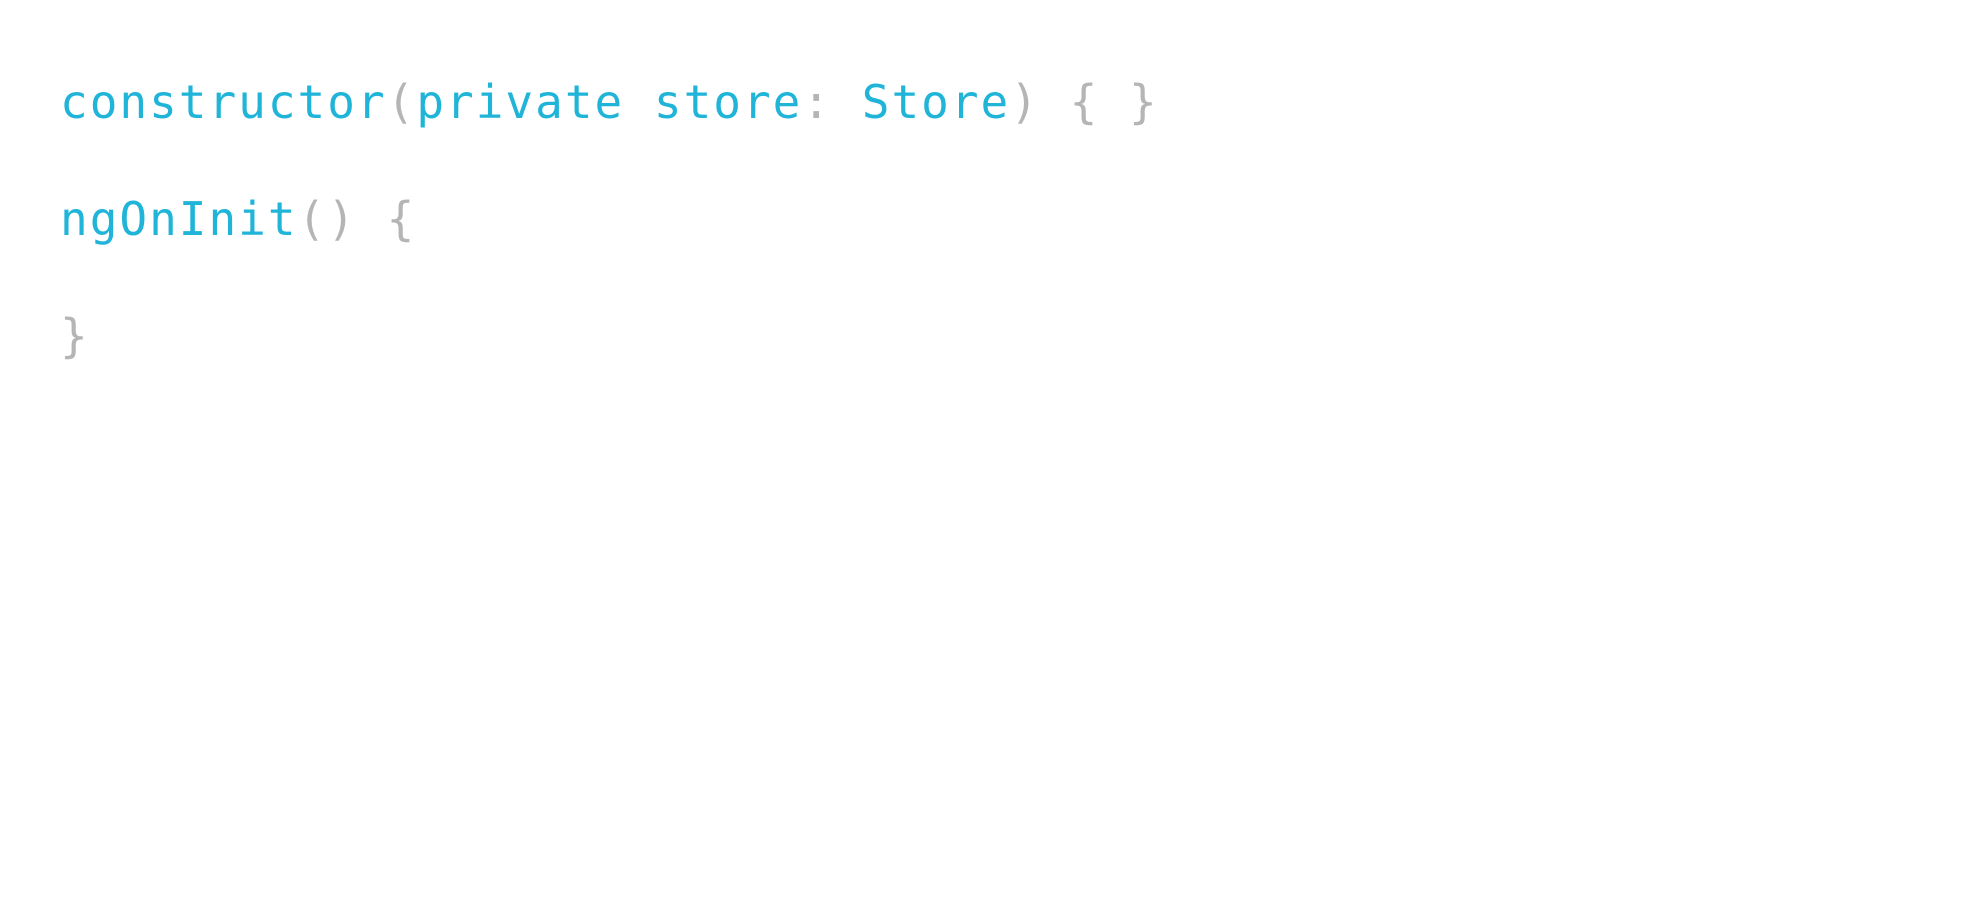 This screenshot has width=1980, height=900. Describe the element at coordinates (401, 102) in the screenshot. I see `open-paren: (` at that location.